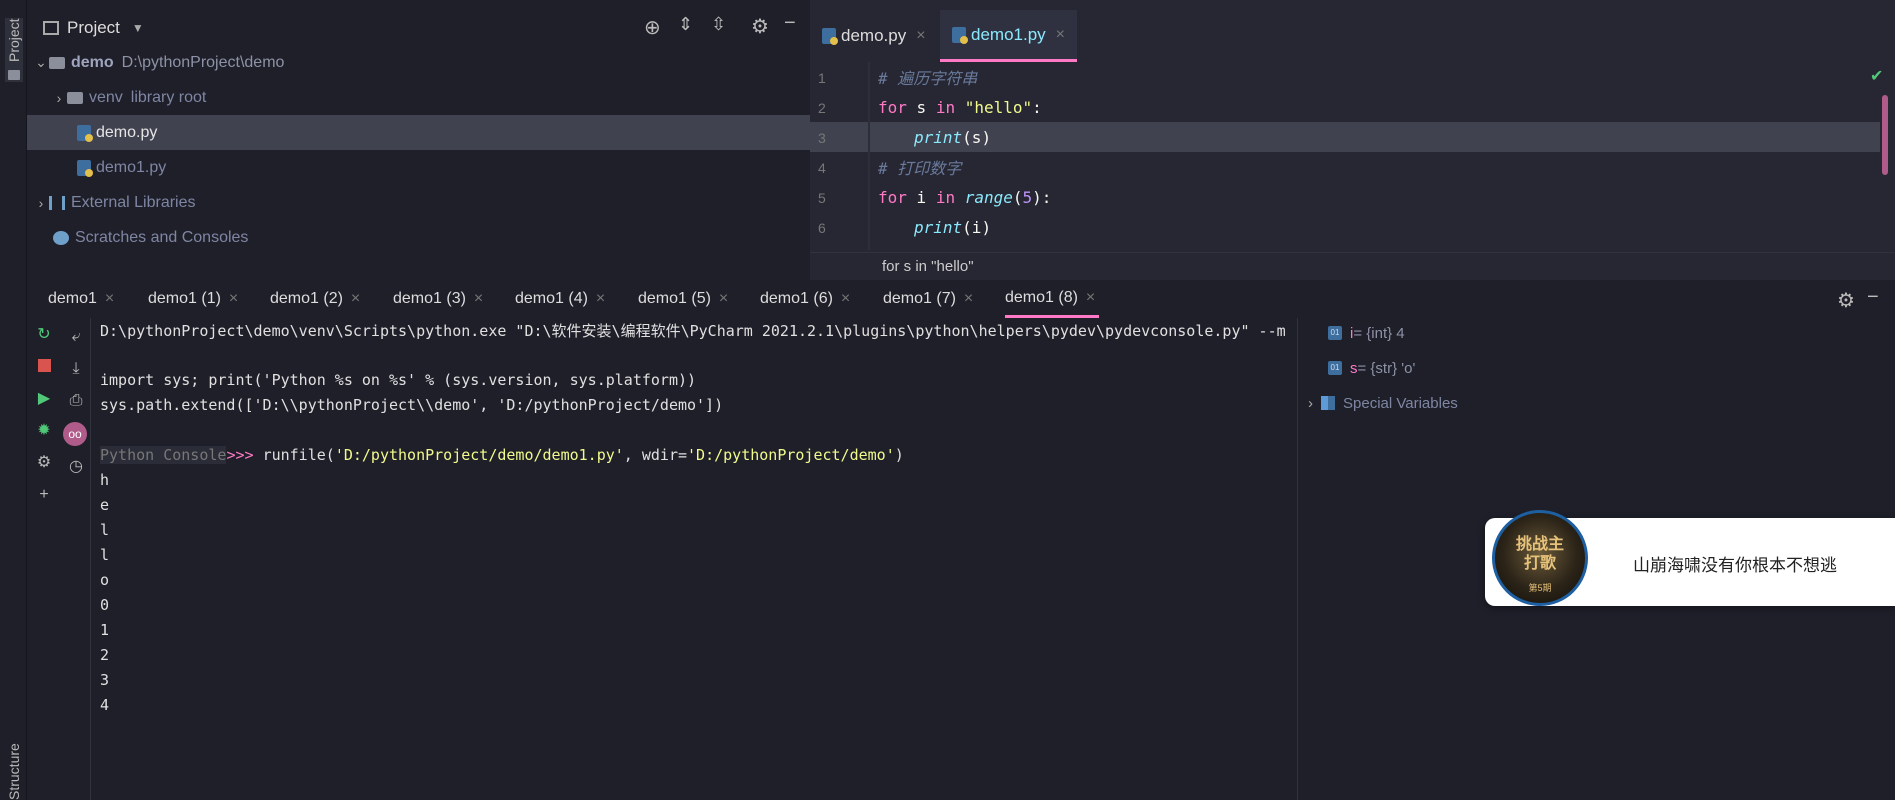 Image resolution: width=1895 pixels, height=800 pixels. What do you see at coordinates (418, 202) in the screenshot?
I see `tree-item-external-libraries: › External Libraries` at bounding box center [418, 202].